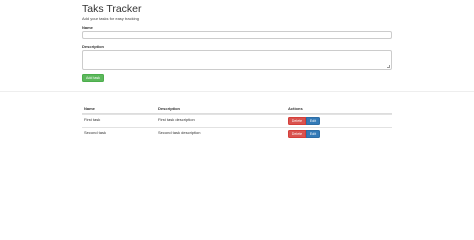 The image size is (474, 240). I want to click on section-divider, so click(237, 91).